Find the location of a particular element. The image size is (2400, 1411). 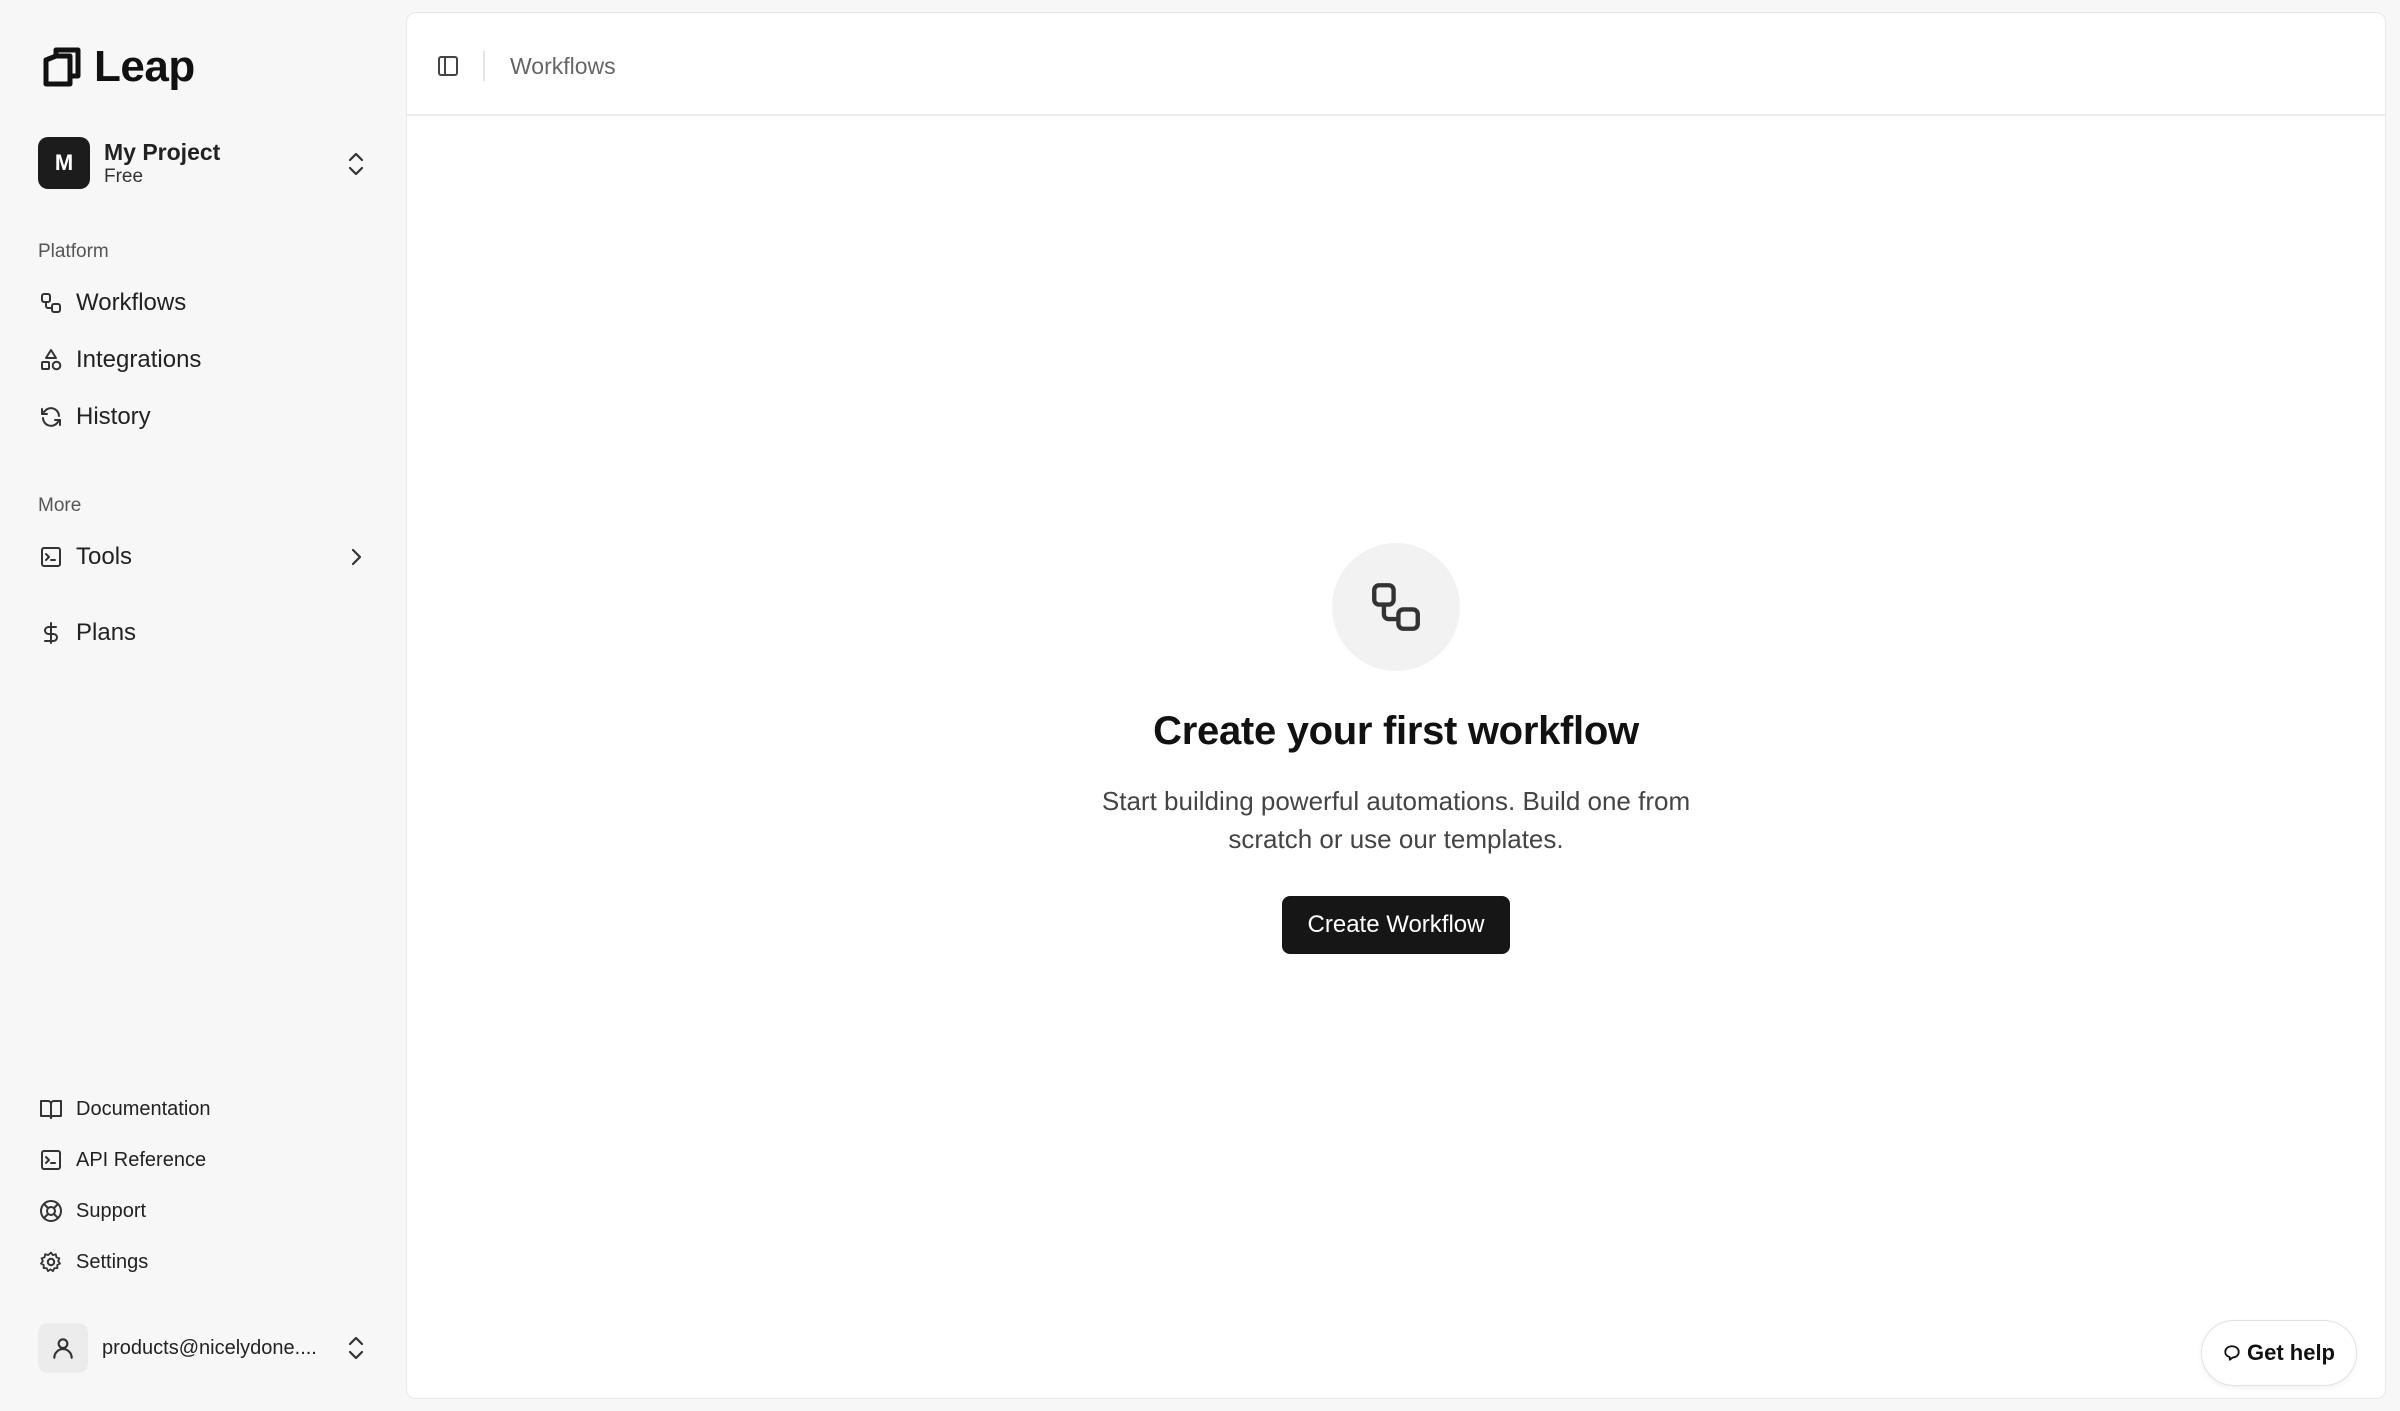

sidebar-item-label: Workflows is located at coordinates (131, 302).